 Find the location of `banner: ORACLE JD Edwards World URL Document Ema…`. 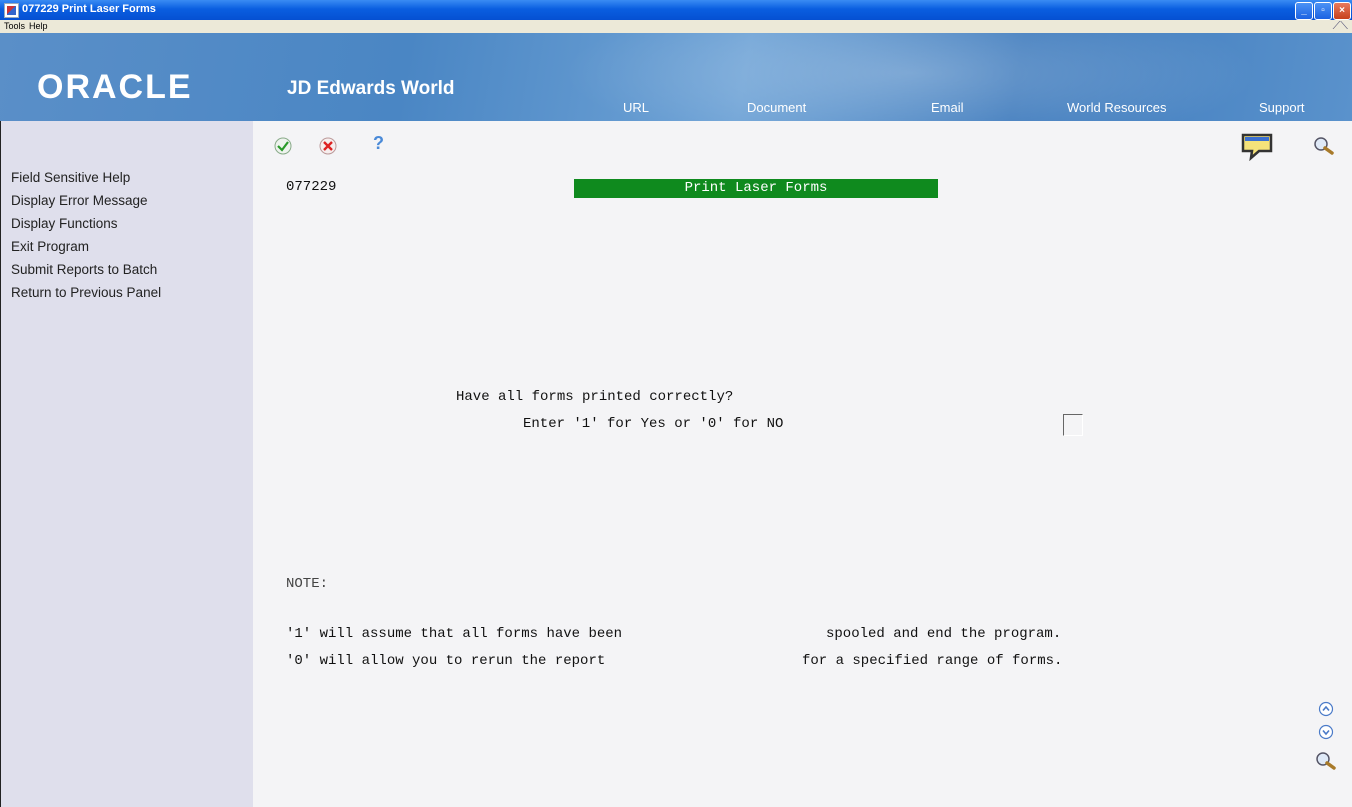

banner: ORACLE JD Edwards World URL Document Ema… is located at coordinates (676, 77).